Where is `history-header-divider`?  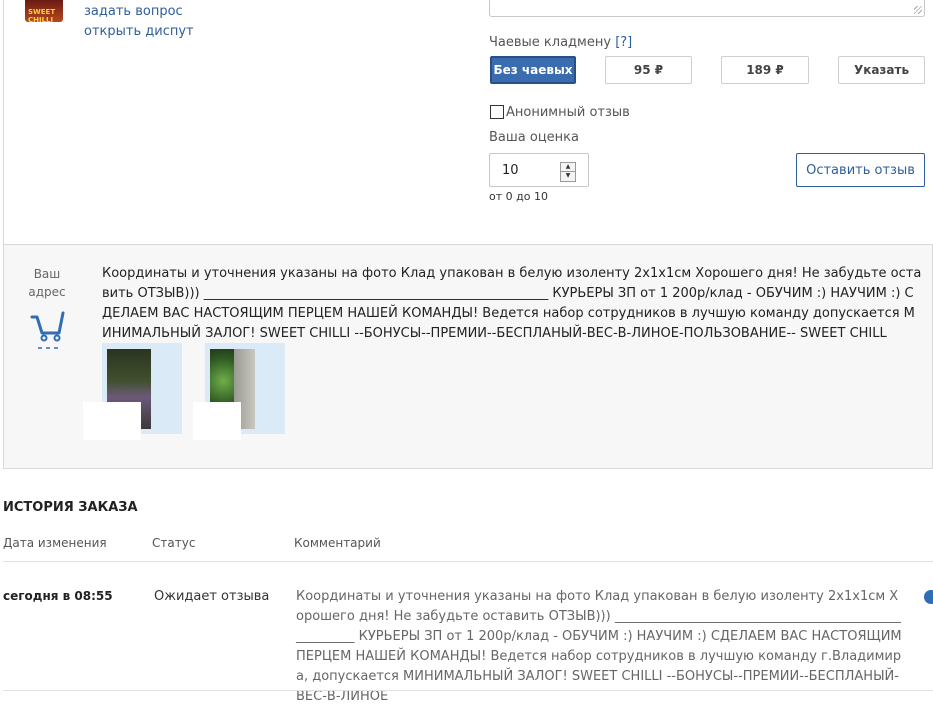
history-header-divider is located at coordinates (468, 561).